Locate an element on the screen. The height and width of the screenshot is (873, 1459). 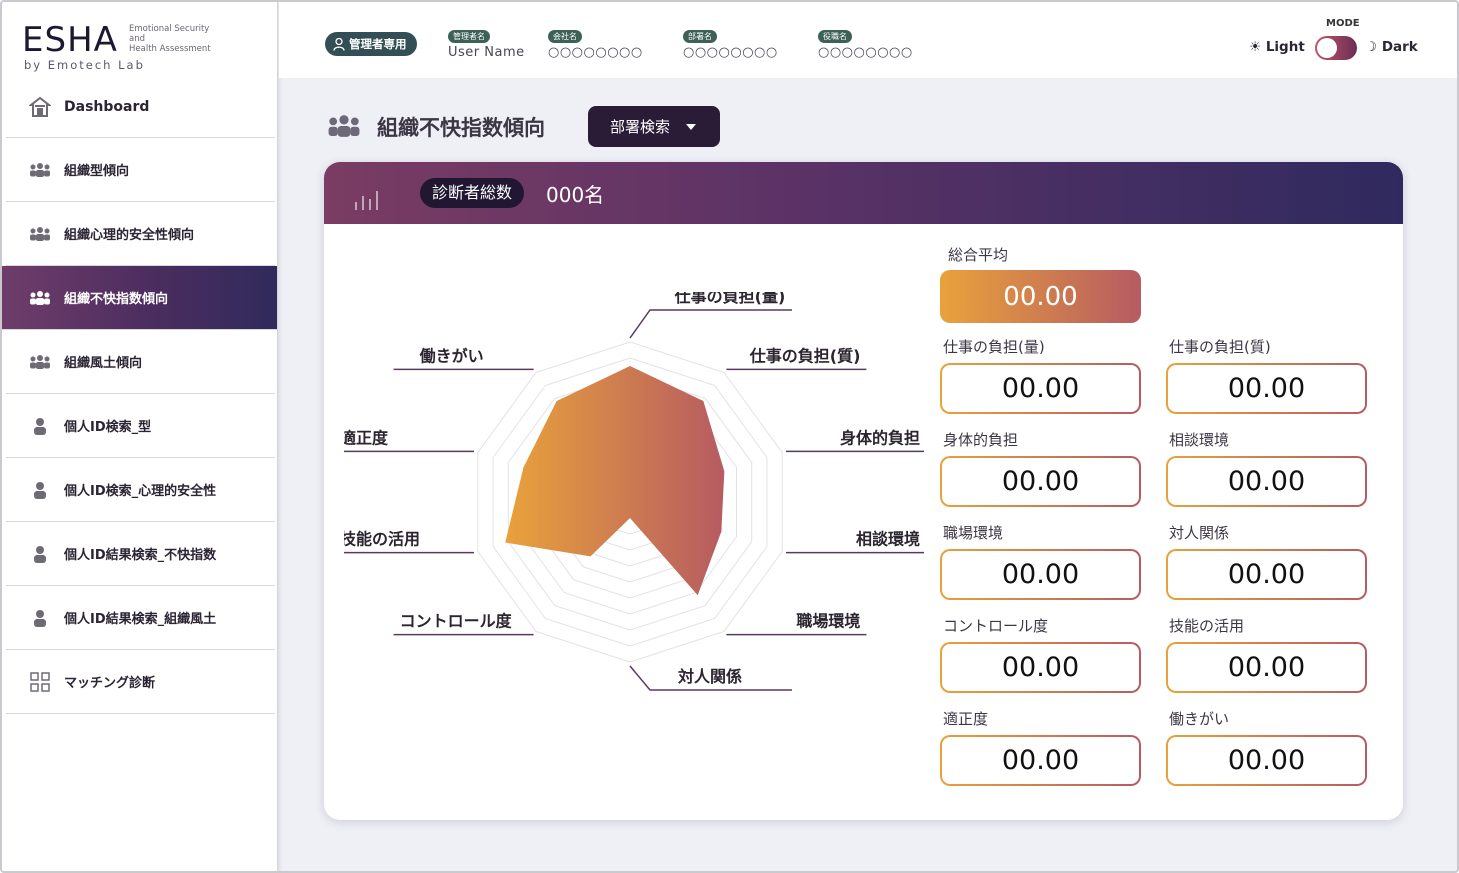
radar-axis-label: 職場環境 is located at coordinates (828, 621).